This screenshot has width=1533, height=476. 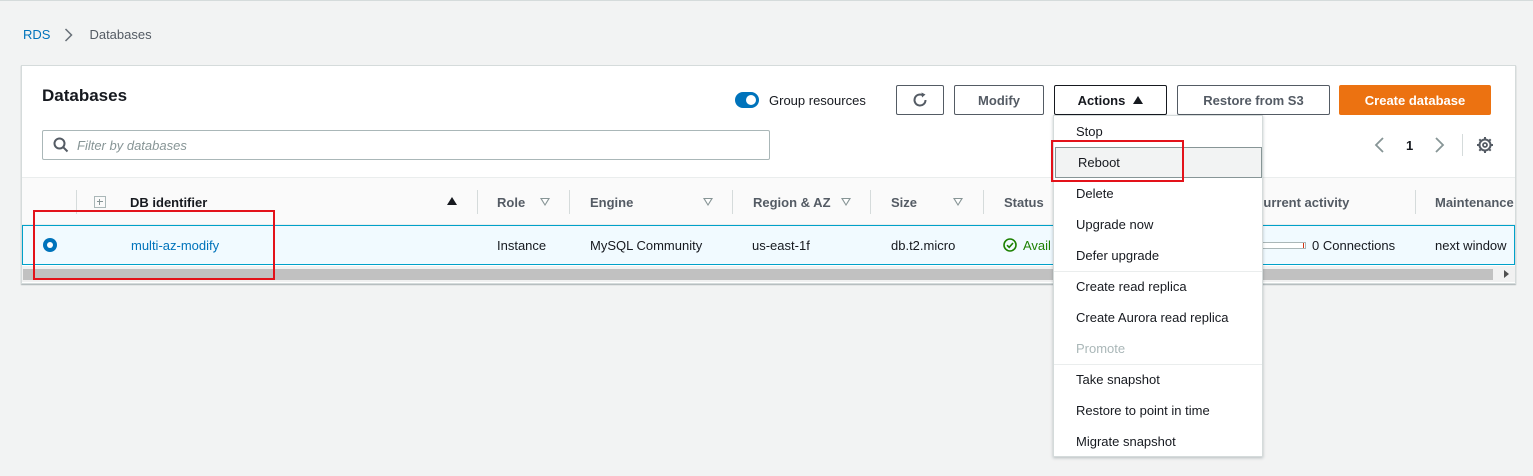 What do you see at coordinates (1284, 245) in the screenshot?
I see `activity-bar` at bounding box center [1284, 245].